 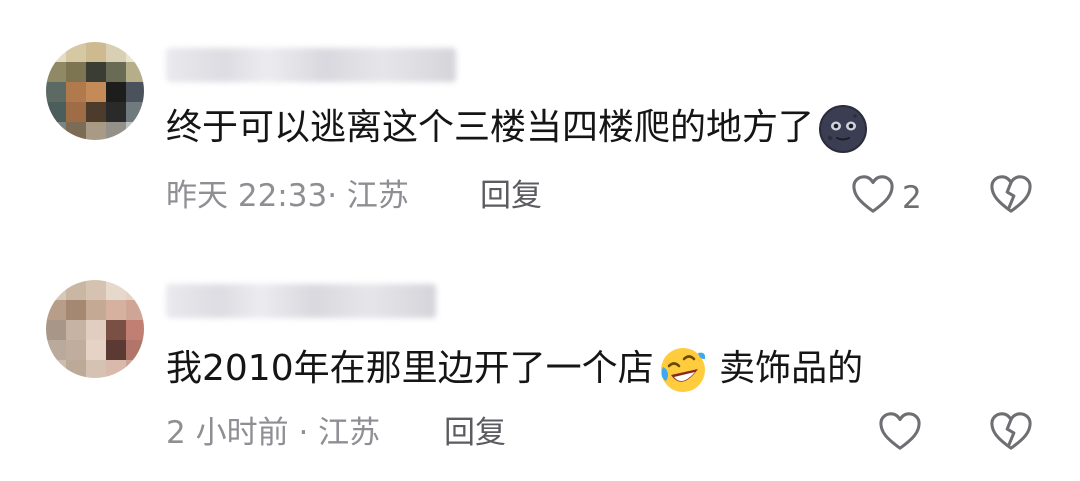 I want to click on comment-text-body: 终于可以逃离这个三楼当四楼爬的地方了, so click(x=490, y=127).